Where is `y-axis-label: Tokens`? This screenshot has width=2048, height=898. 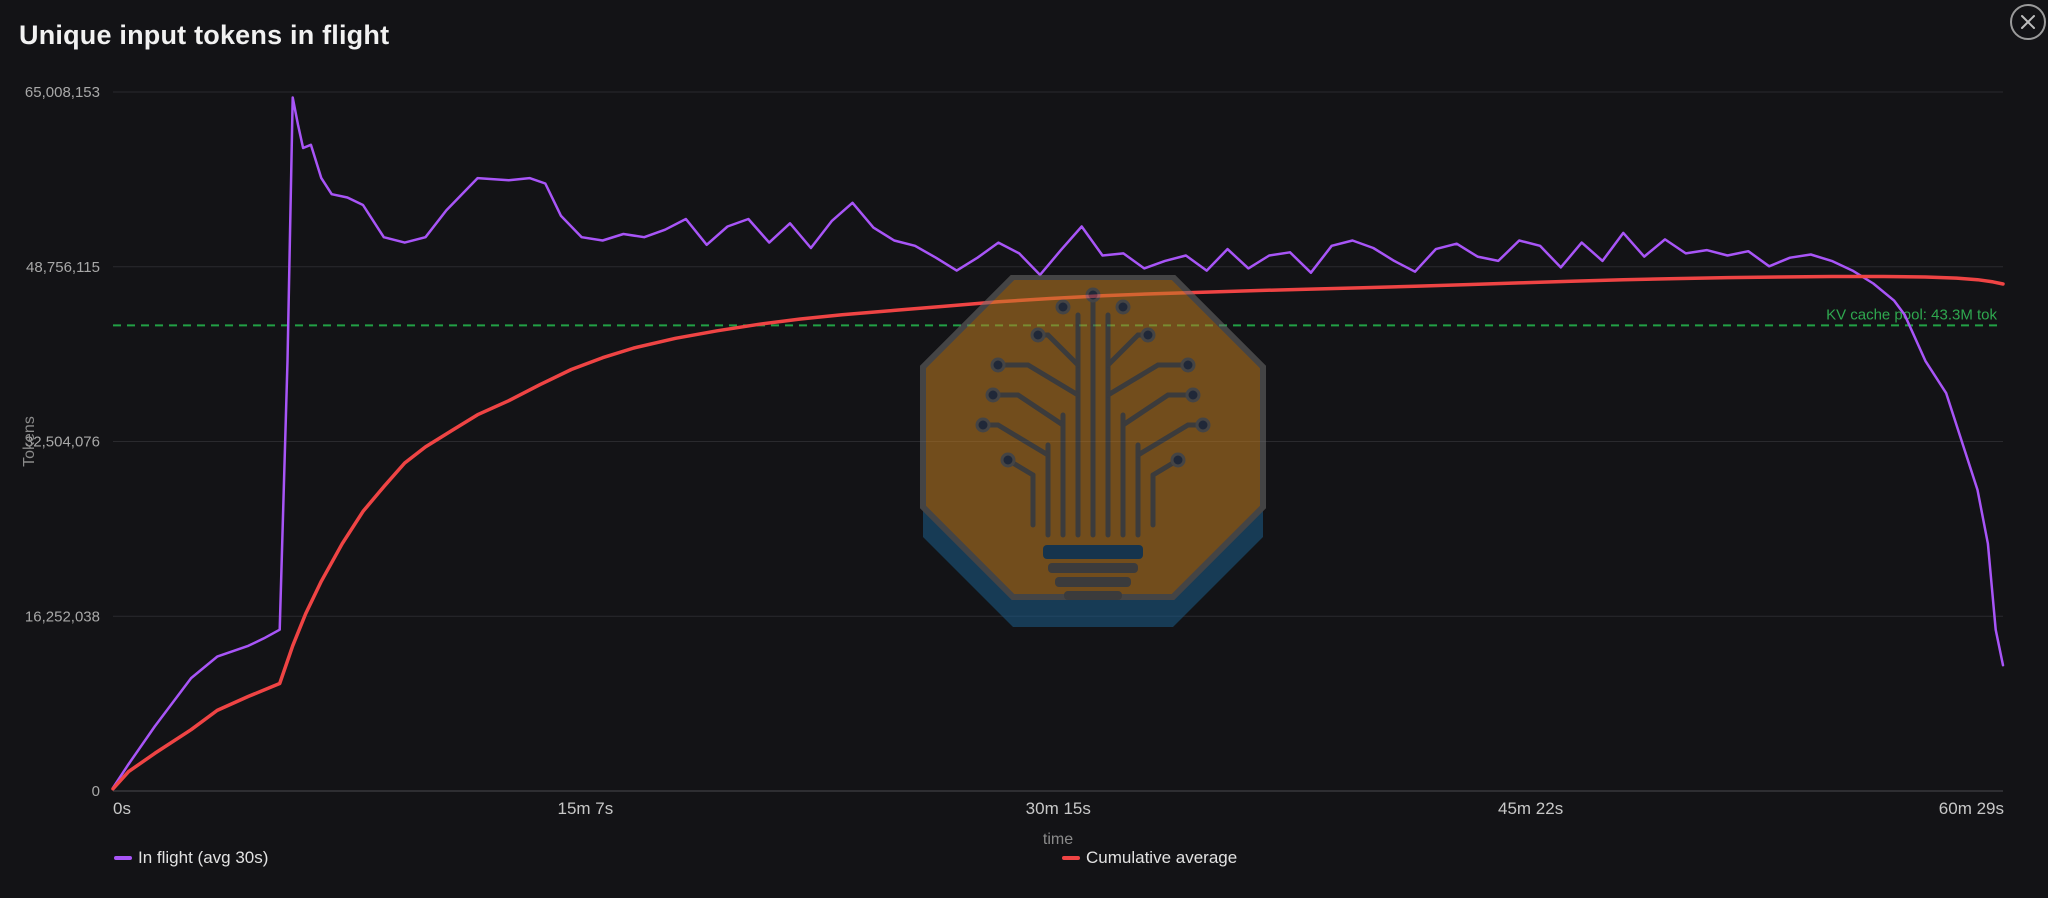
y-axis-label: Tokens is located at coordinates (29, 441).